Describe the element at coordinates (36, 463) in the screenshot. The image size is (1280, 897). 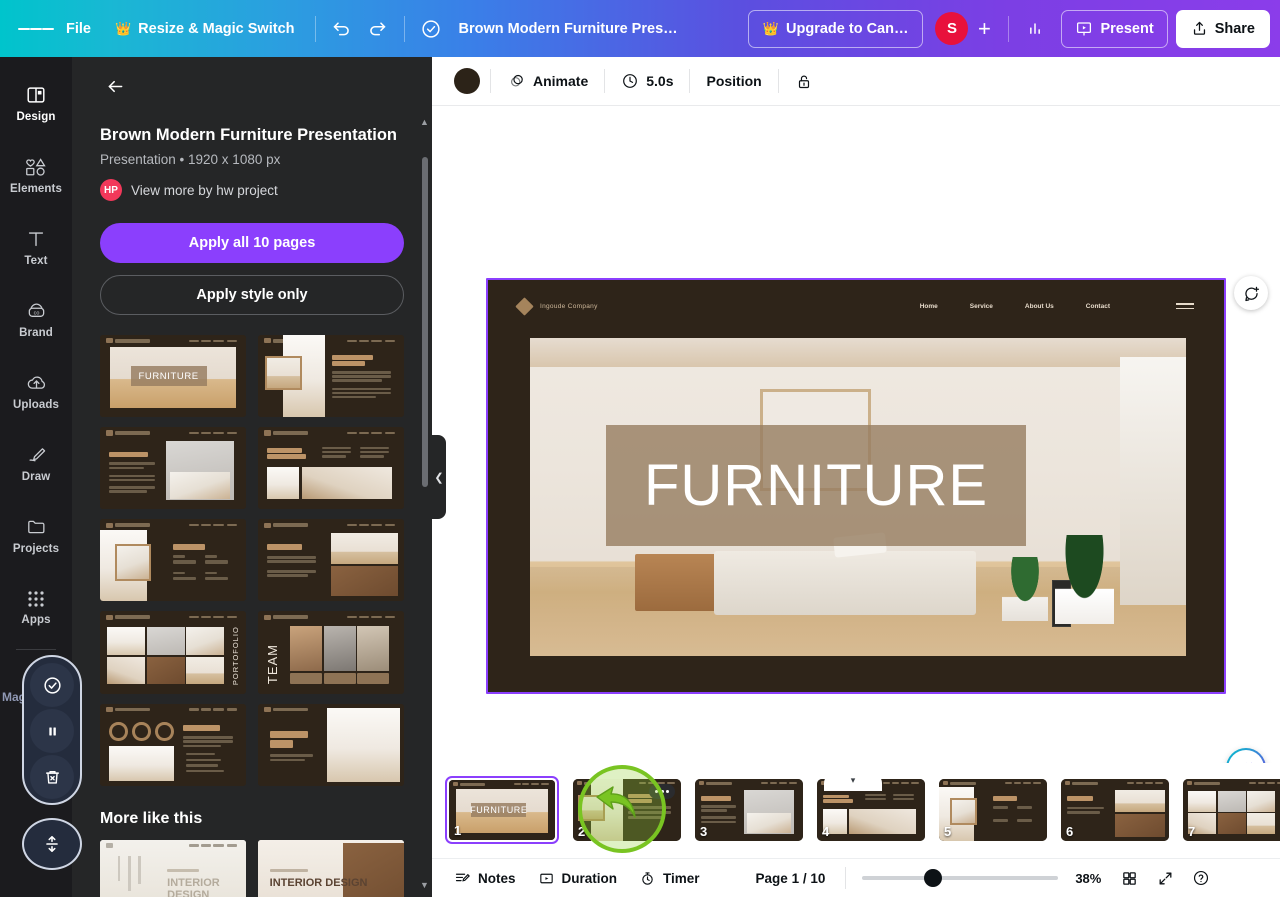
I see `sidebar-item-draw: Draw` at that location.